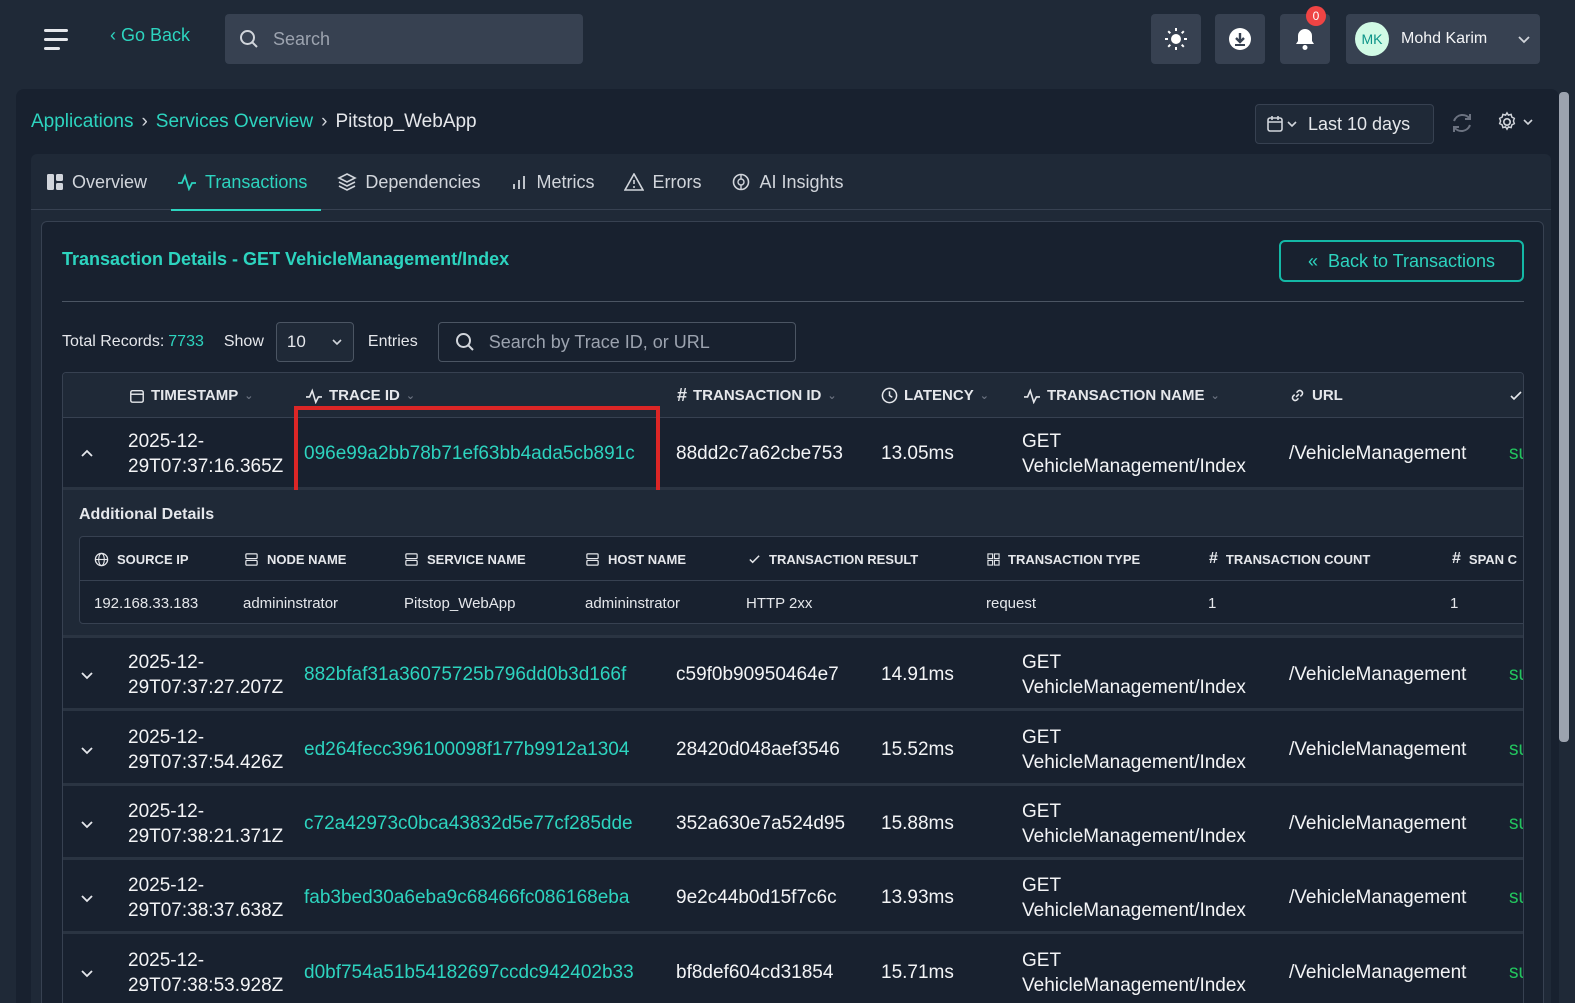 The image size is (1575, 1003). I want to click on user-menu: MK Mohd Karim, so click(1443, 39).